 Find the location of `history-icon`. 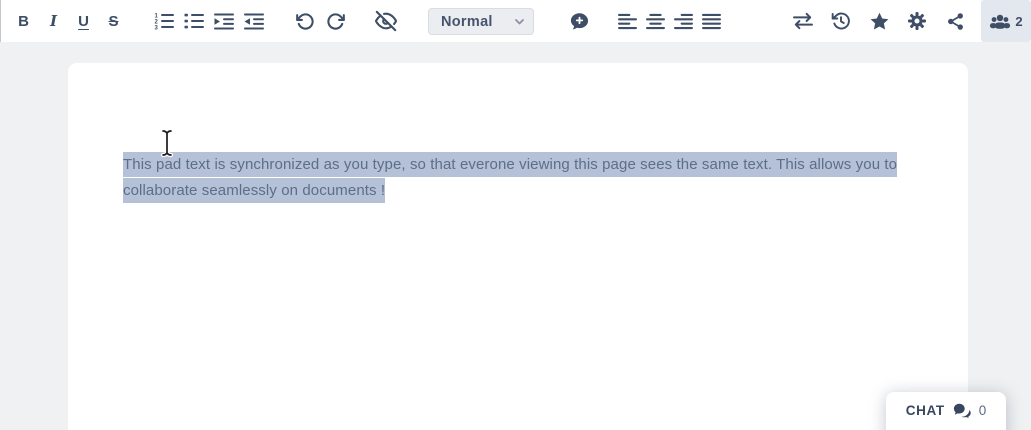

history-icon is located at coordinates (840, 21).